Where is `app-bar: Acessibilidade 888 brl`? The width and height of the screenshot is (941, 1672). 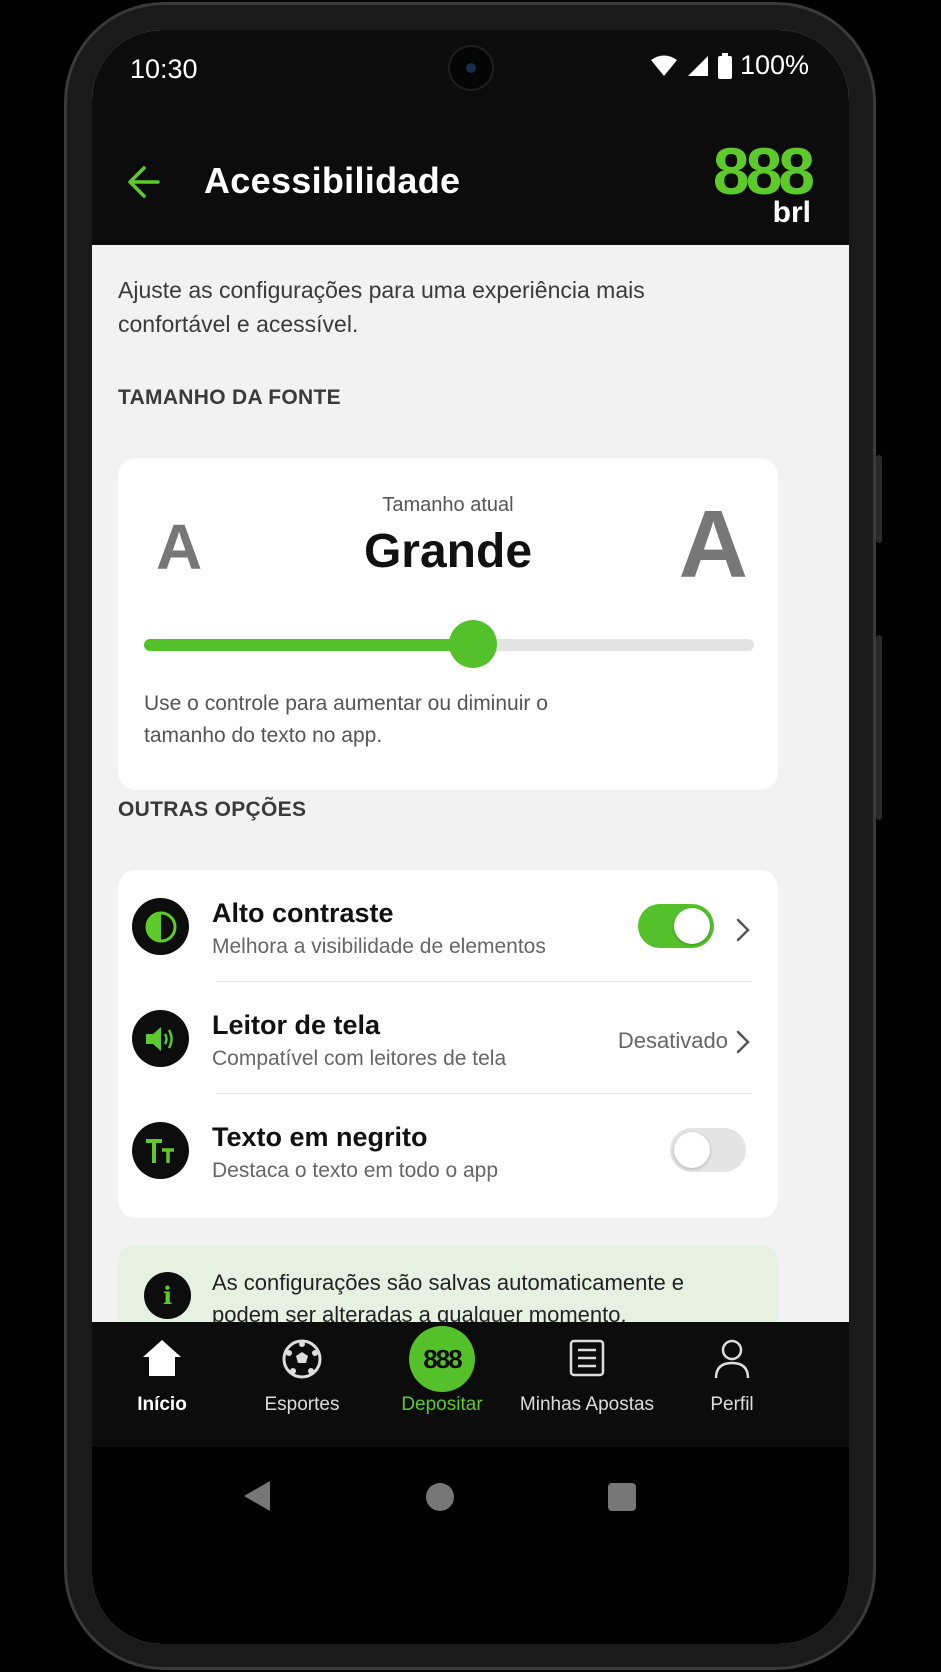 app-bar: Acessibilidade 888 brl is located at coordinates (470, 182).